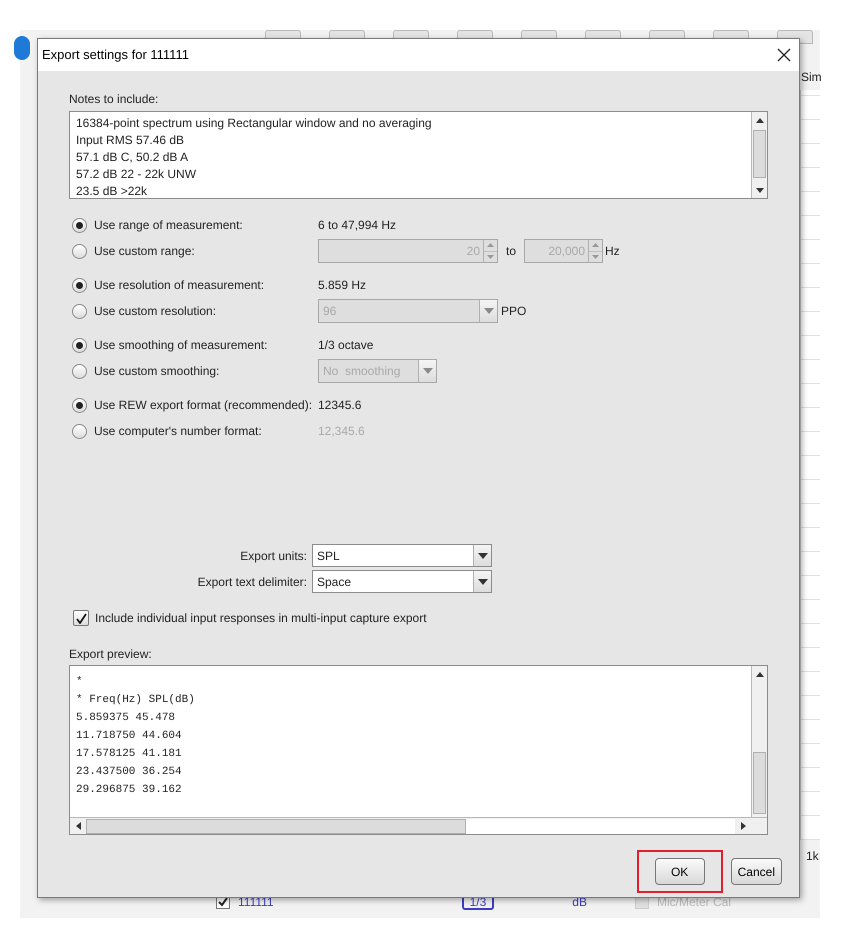  What do you see at coordinates (203, 405) in the screenshot?
I see `option-label: Use REW export format (recommended):` at bounding box center [203, 405].